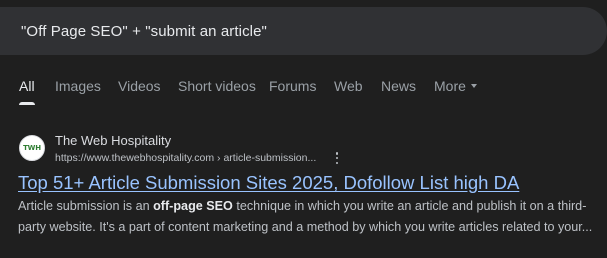 This screenshot has height=258, width=607. Describe the element at coordinates (217, 86) in the screenshot. I see `tab-short-videos: Short videos` at that location.